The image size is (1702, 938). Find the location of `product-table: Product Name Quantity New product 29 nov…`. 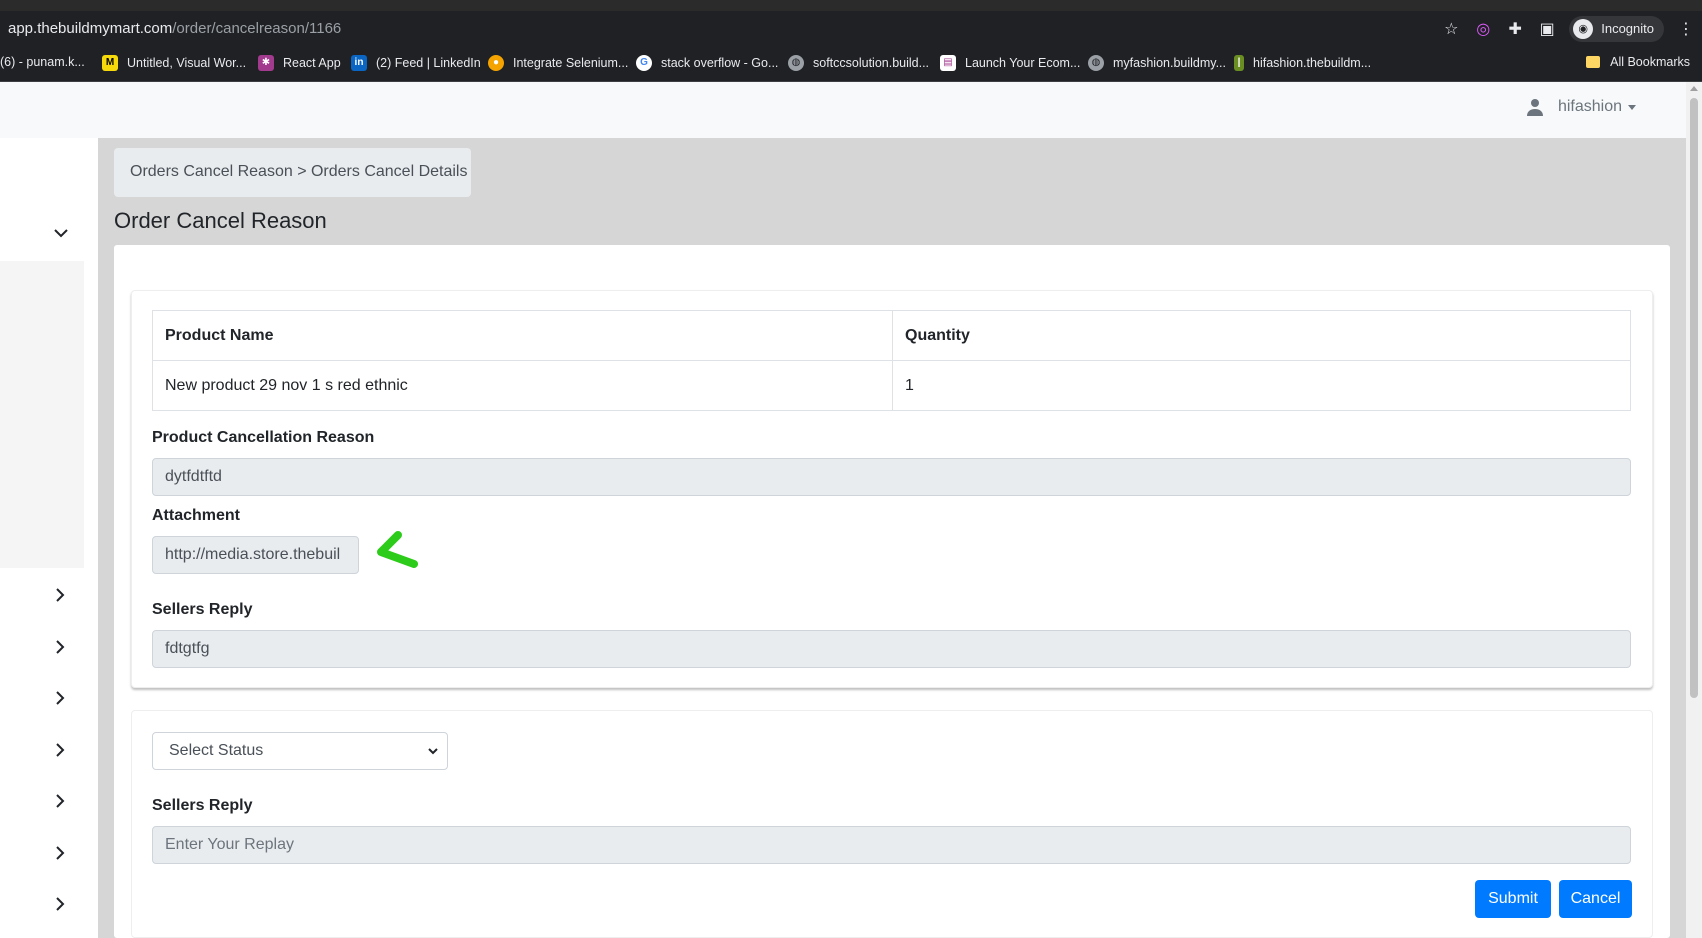

product-table: Product Name Quantity New product 29 nov… is located at coordinates (891, 360).